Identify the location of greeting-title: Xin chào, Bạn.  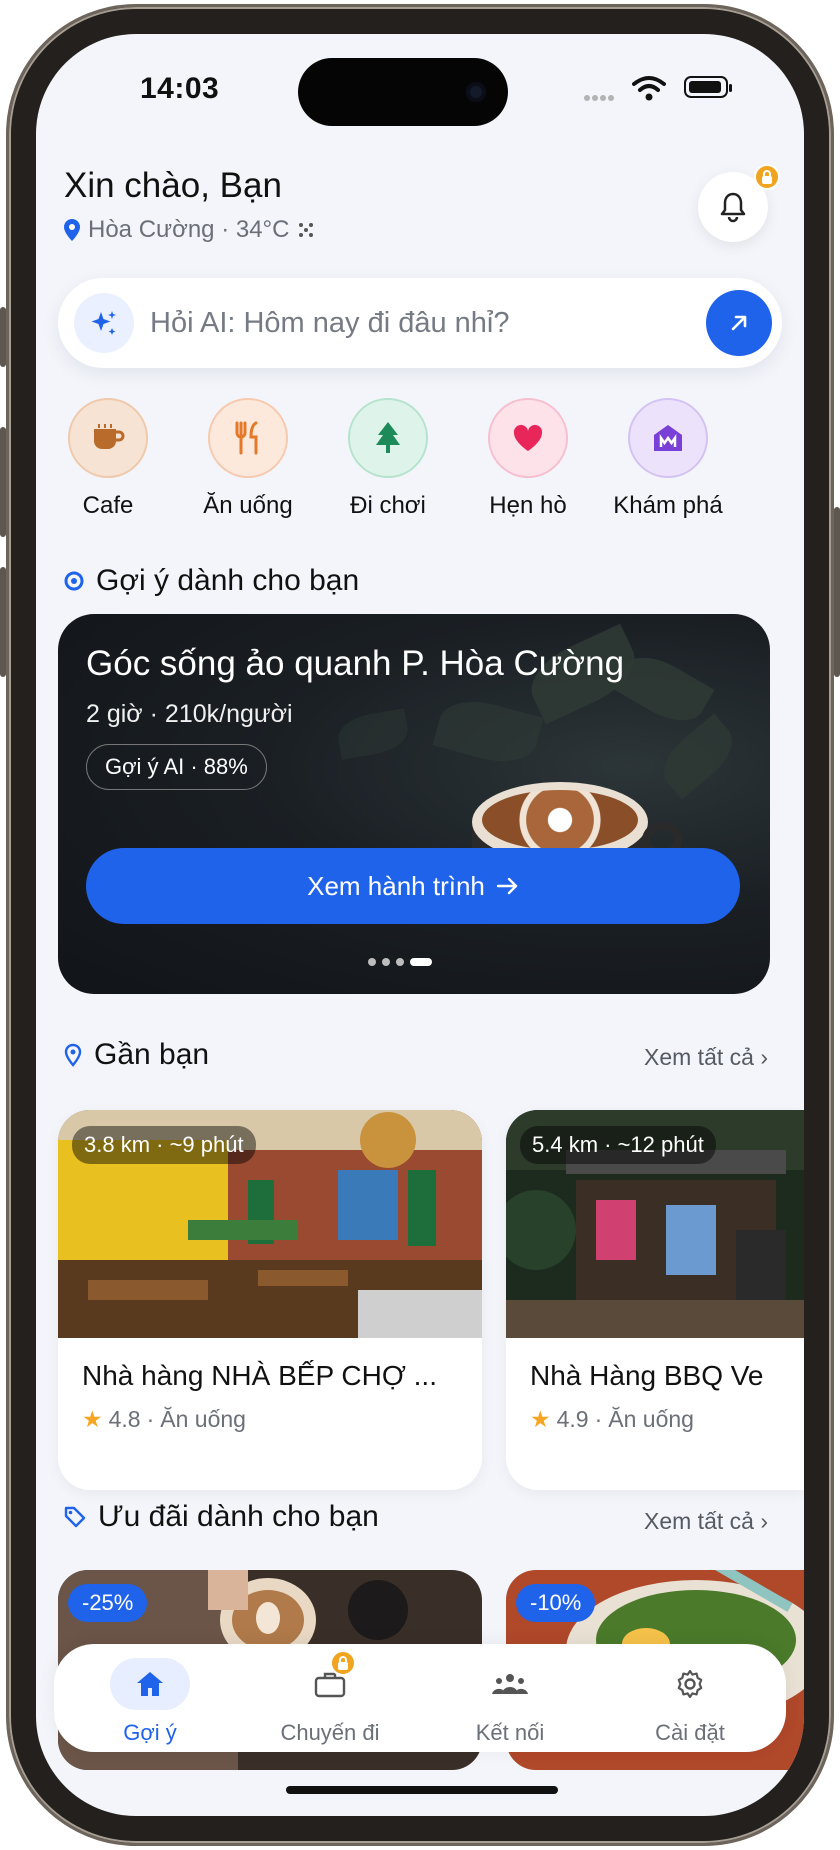
(173, 185).